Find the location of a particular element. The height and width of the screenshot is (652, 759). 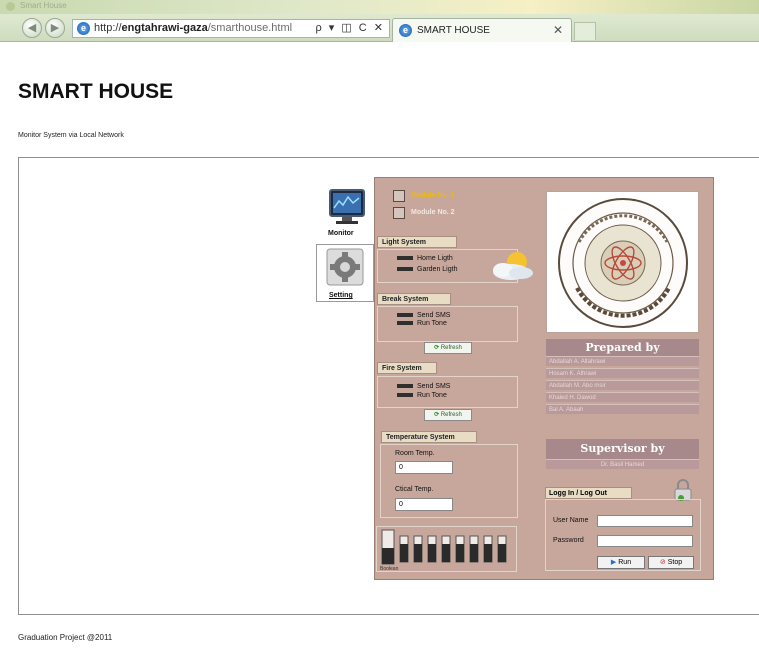

run-button: ▶ Run is located at coordinates (621, 562).